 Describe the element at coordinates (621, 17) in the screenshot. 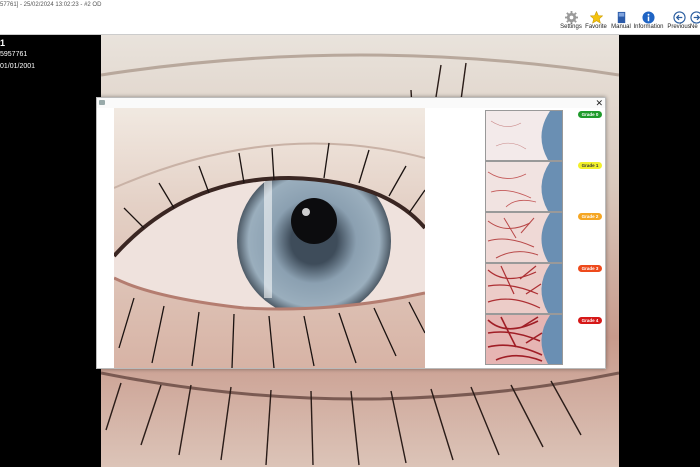

I see `book-icon` at that location.